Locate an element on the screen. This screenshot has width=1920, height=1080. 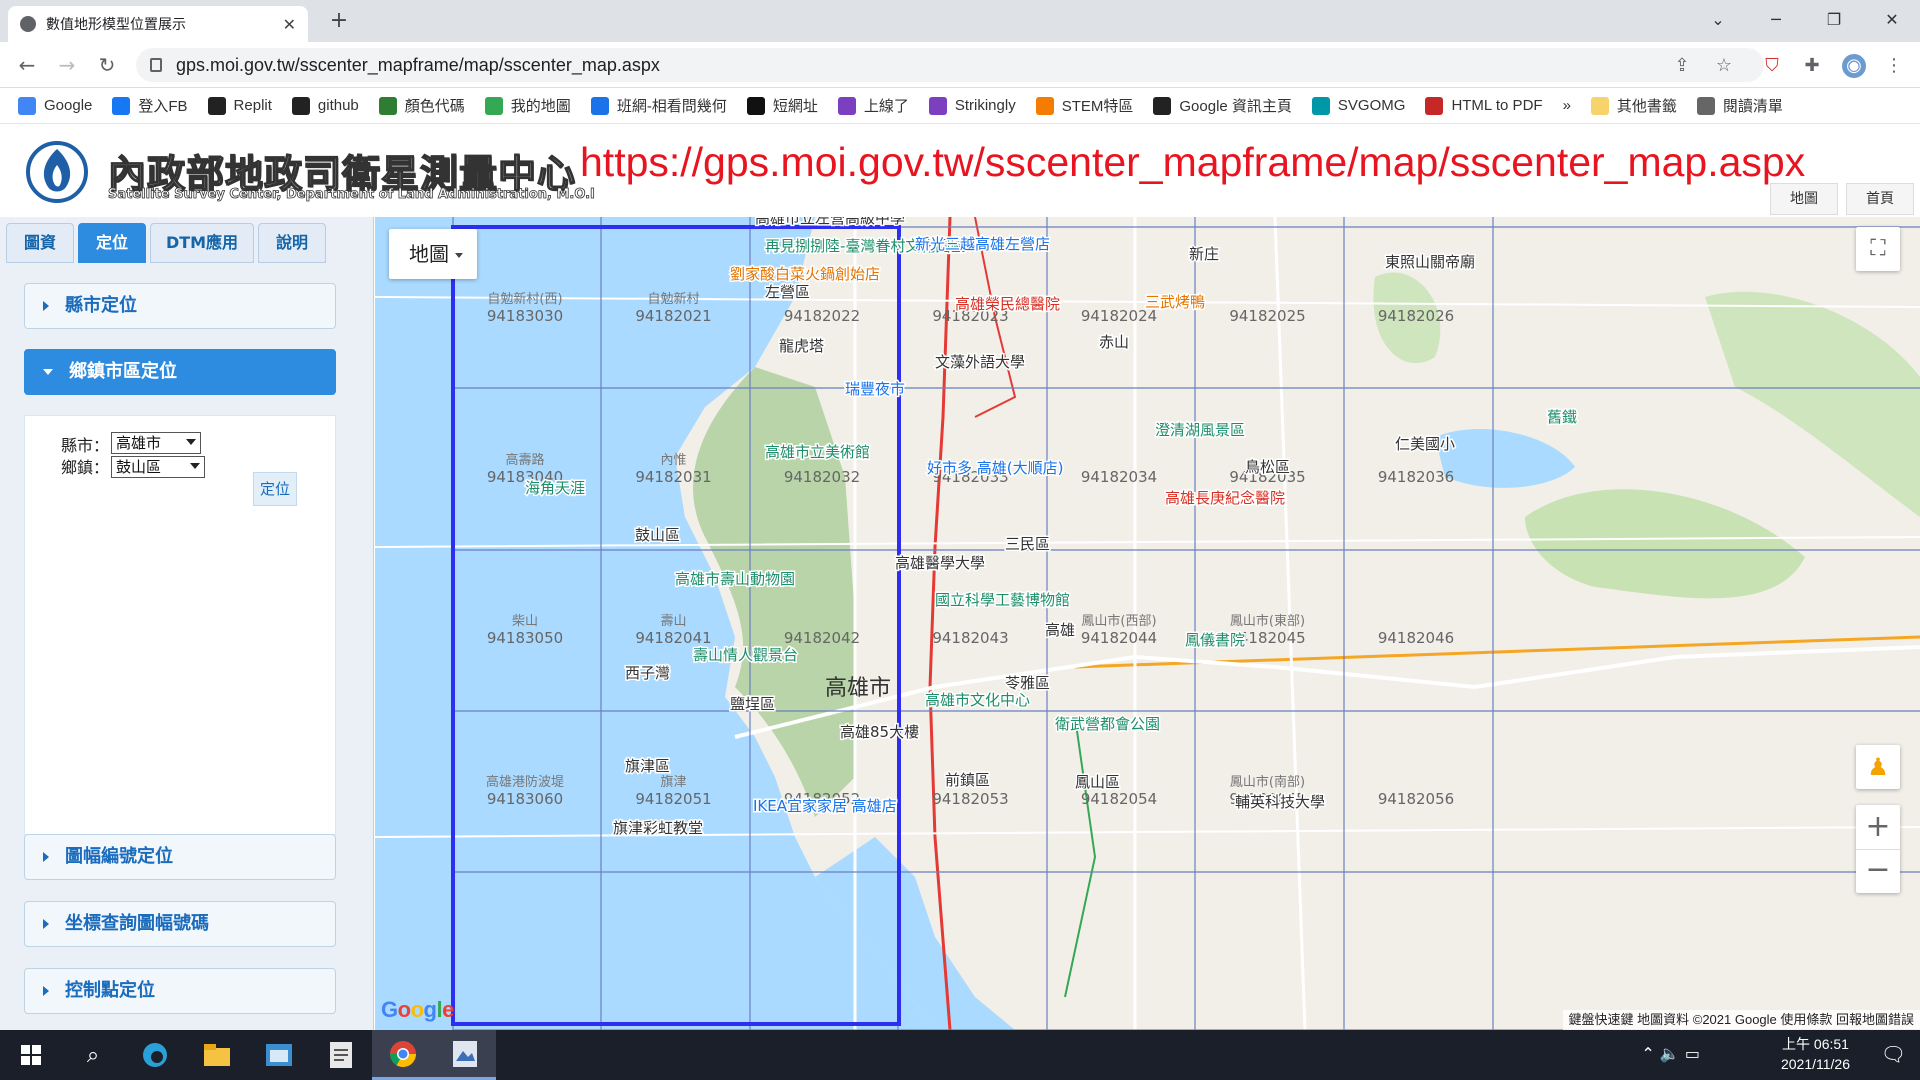
menu-kebab-icon: ⋮ is located at coordinates (1894, 66).